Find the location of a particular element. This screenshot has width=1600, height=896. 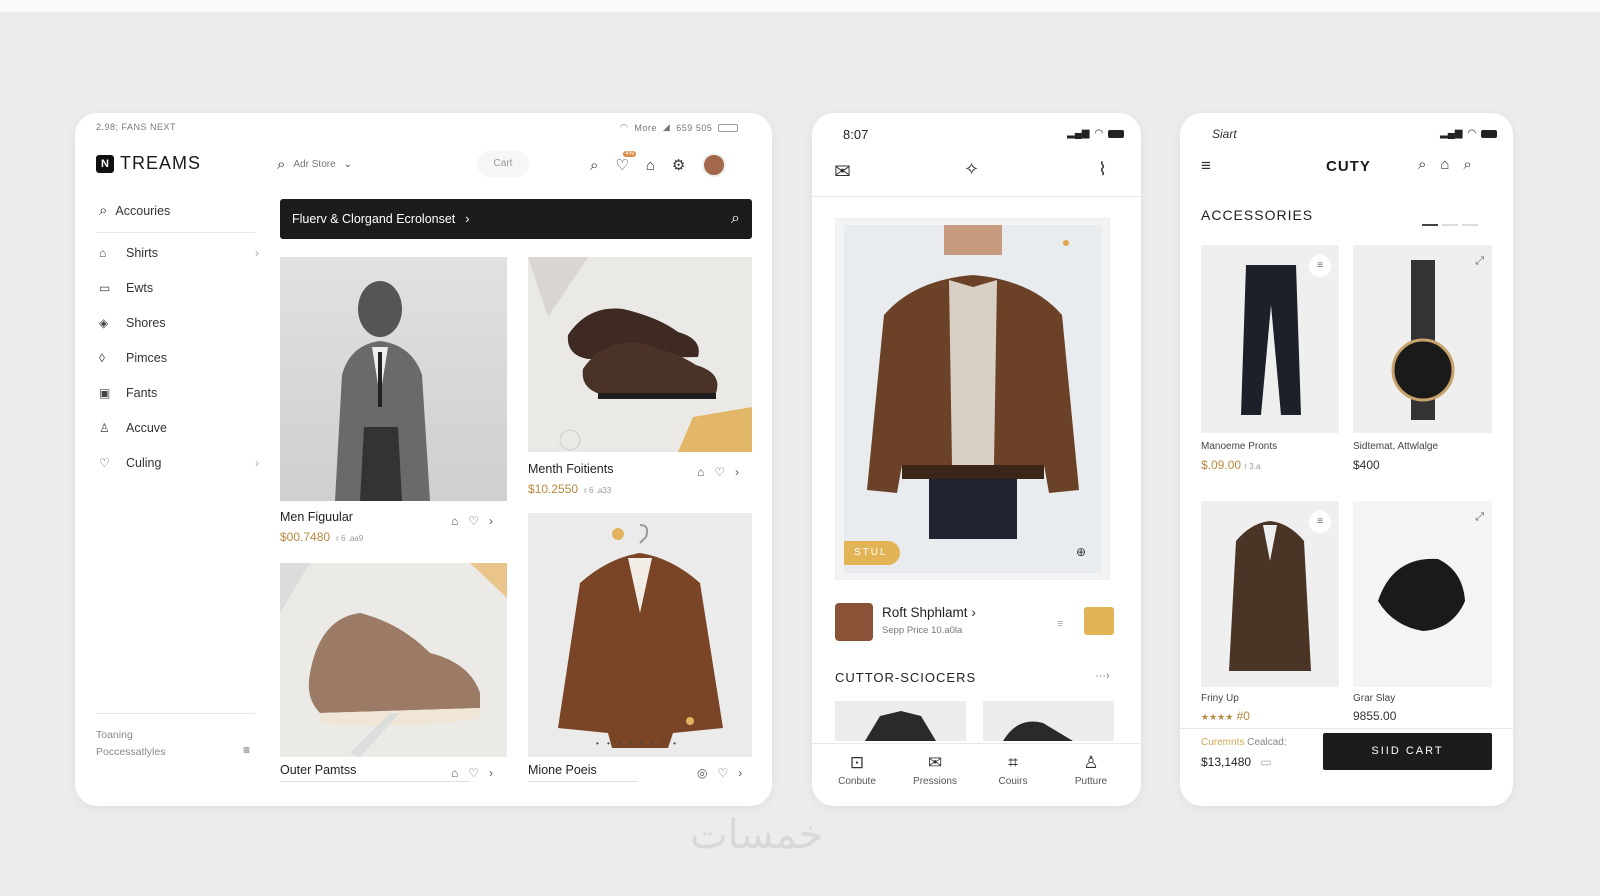

product-name: Men Figuular is located at coordinates (316, 517).